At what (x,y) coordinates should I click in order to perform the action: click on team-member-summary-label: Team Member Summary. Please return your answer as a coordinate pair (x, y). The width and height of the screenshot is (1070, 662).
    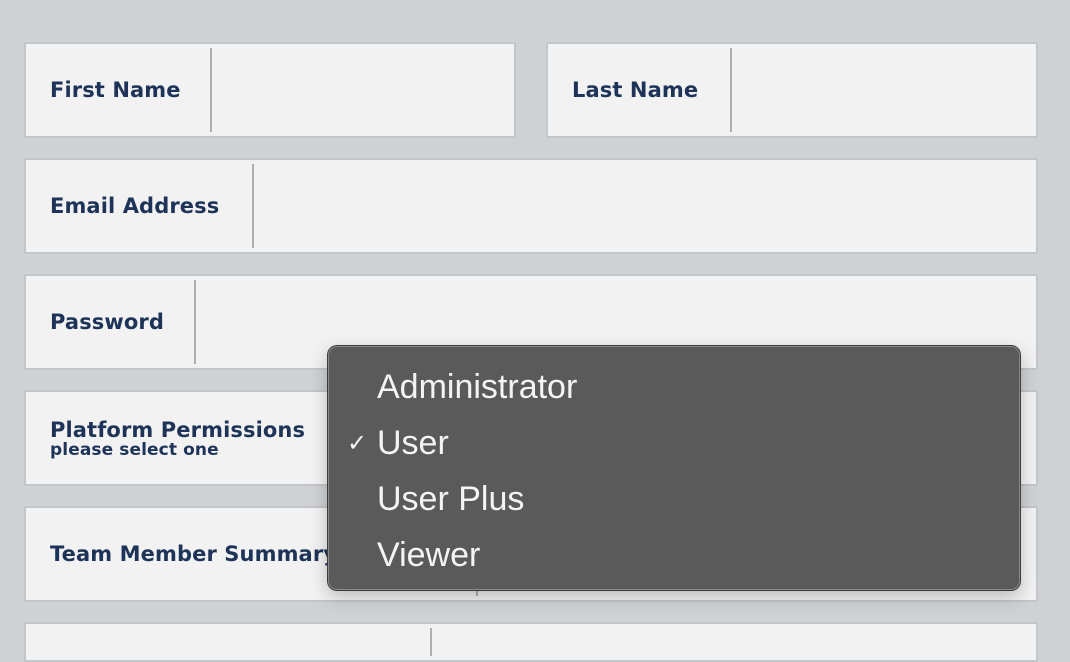
    Looking at the image, I should click on (194, 554).